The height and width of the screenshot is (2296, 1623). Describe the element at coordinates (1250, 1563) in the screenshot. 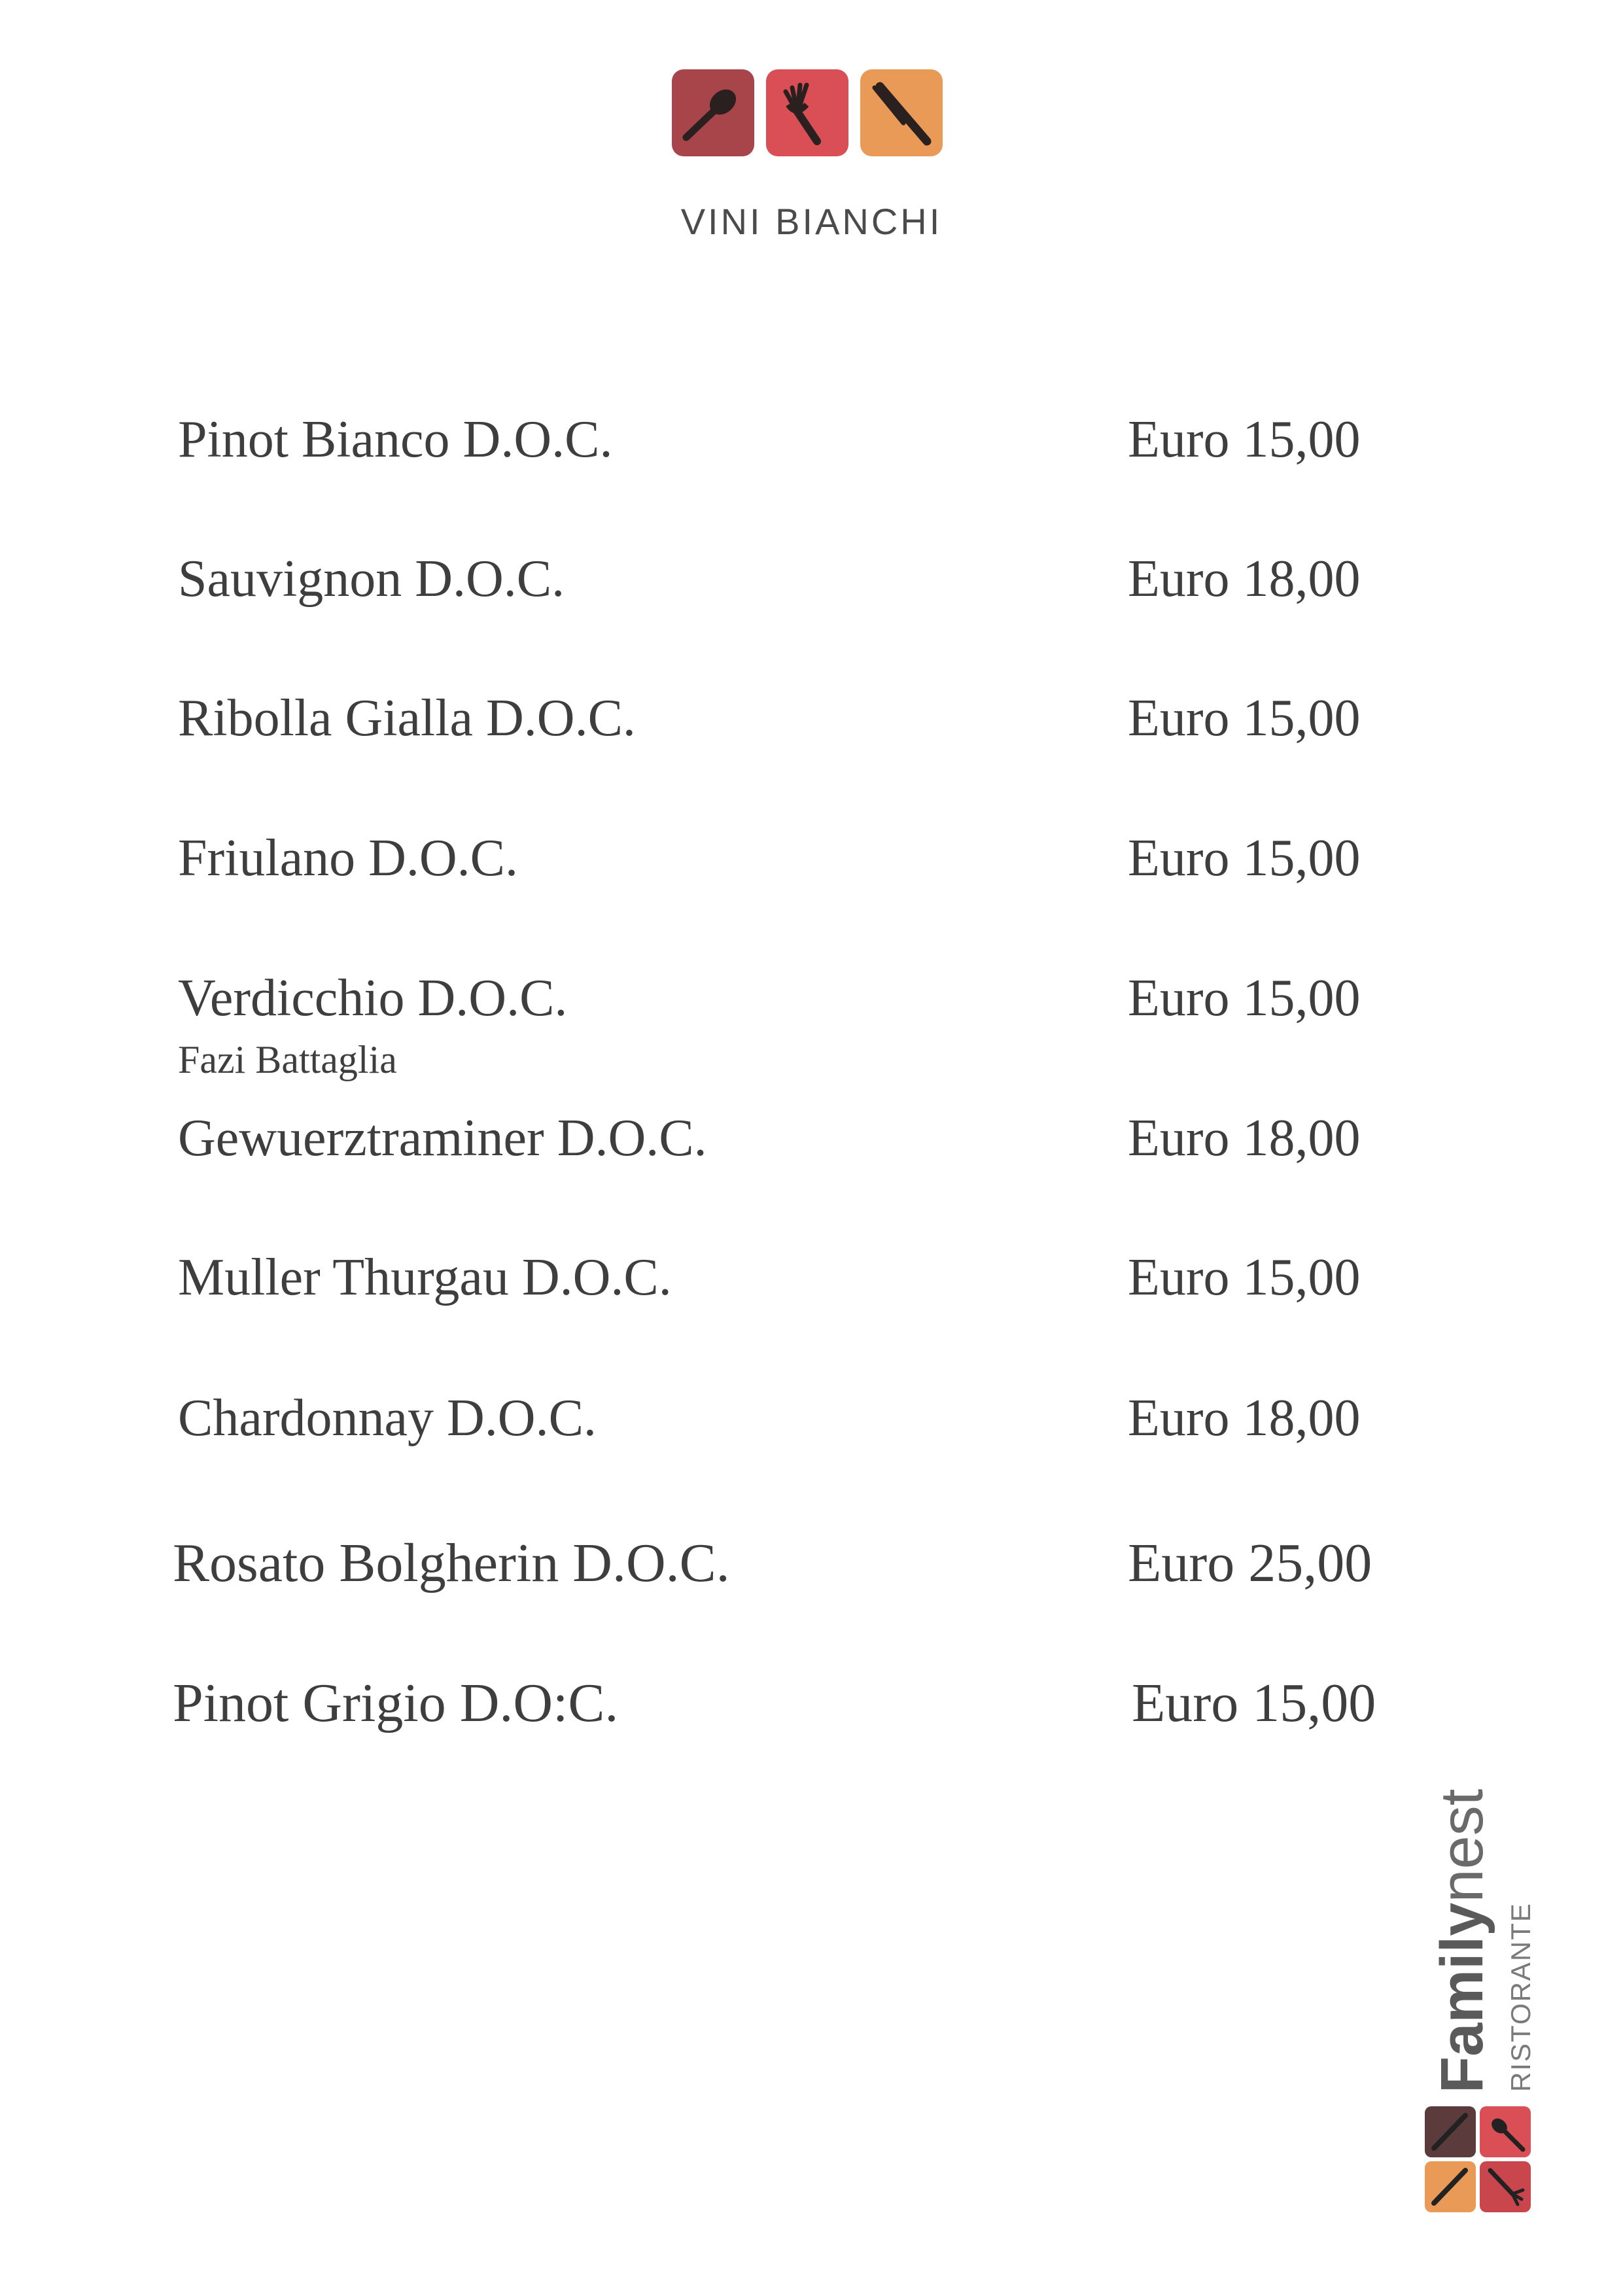

I see `wine-price: Euro 25,00` at that location.